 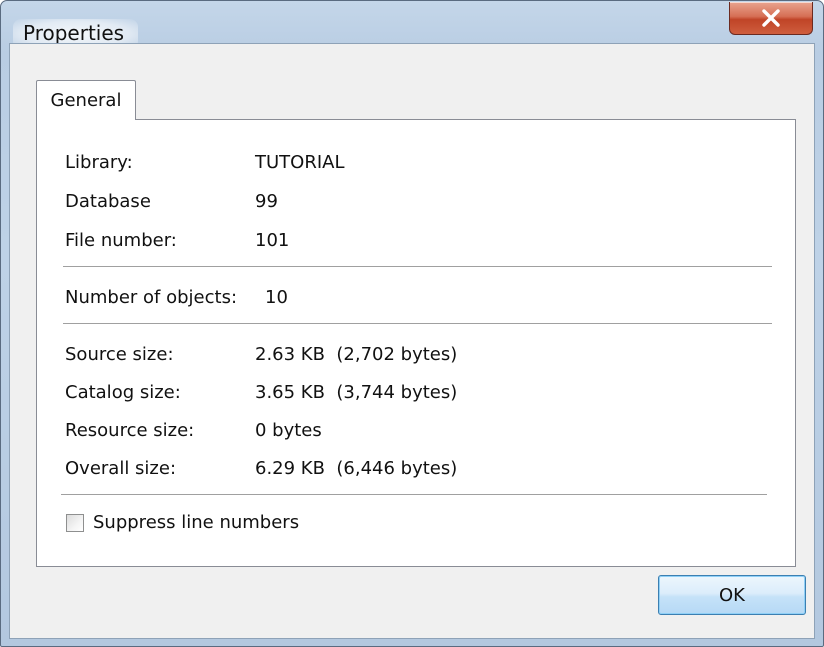 What do you see at coordinates (119, 354) in the screenshot?
I see `source-size-label: Source size:` at bounding box center [119, 354].